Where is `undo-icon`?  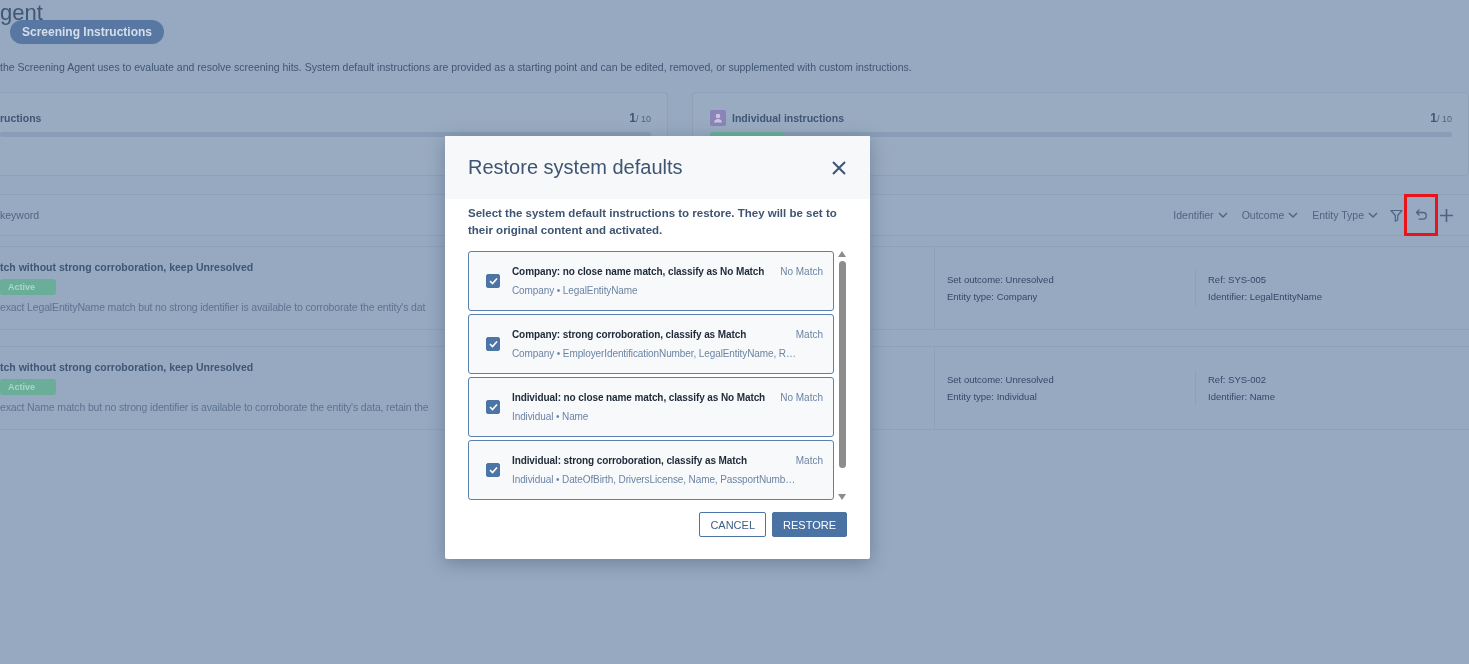 undo-icon is located at coordinates (1421, 215).